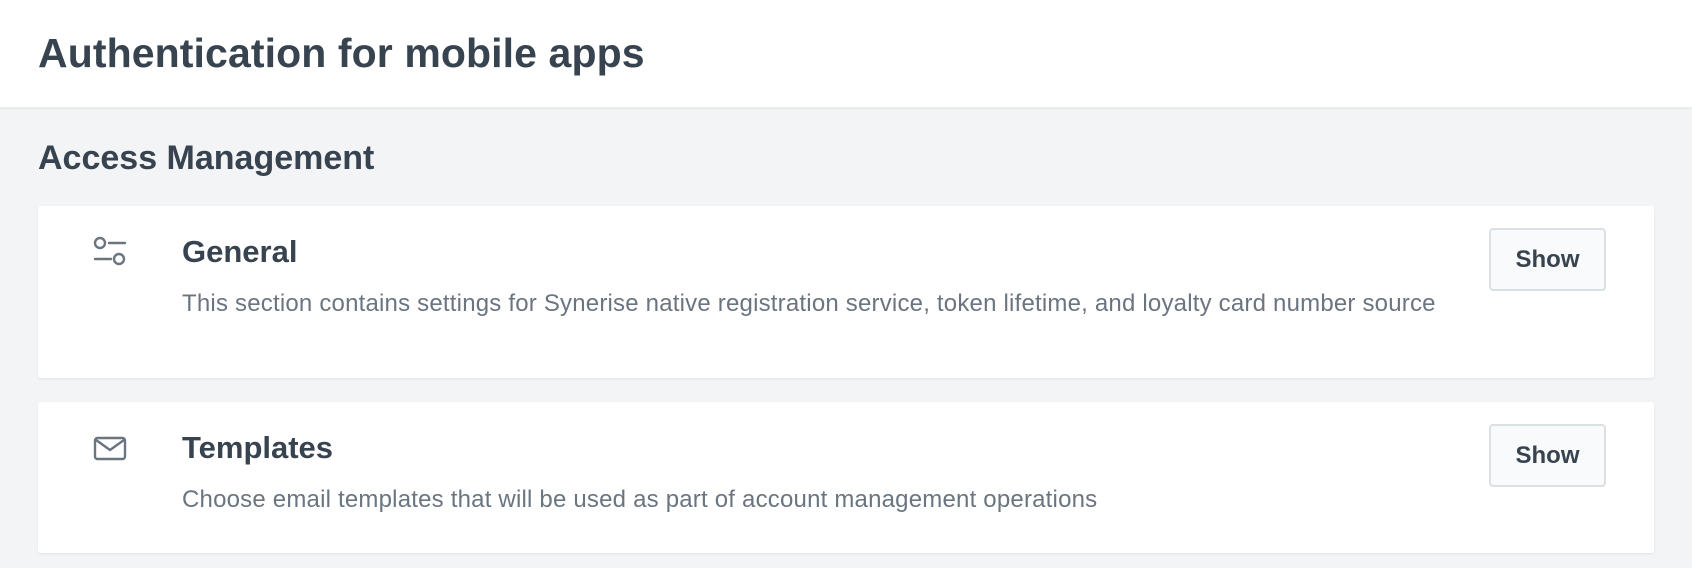 This screenshot has height=568, width=1692. What do you see at coordinates (110, 252) in the screenshot?
I see `settings-sliders-icon` at bounding box center [110, 252].